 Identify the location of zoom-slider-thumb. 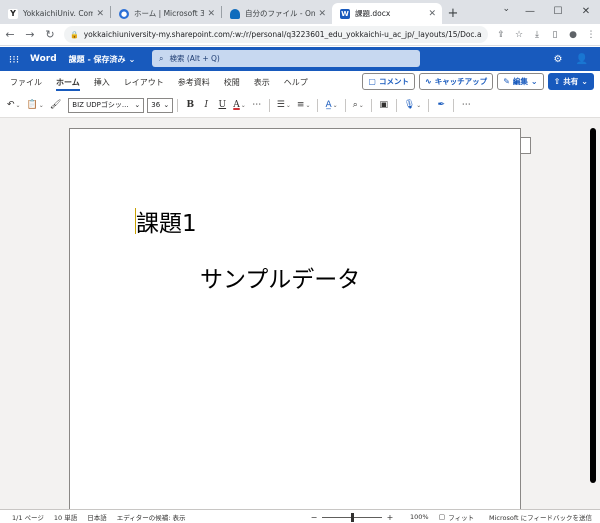
(352, 517).